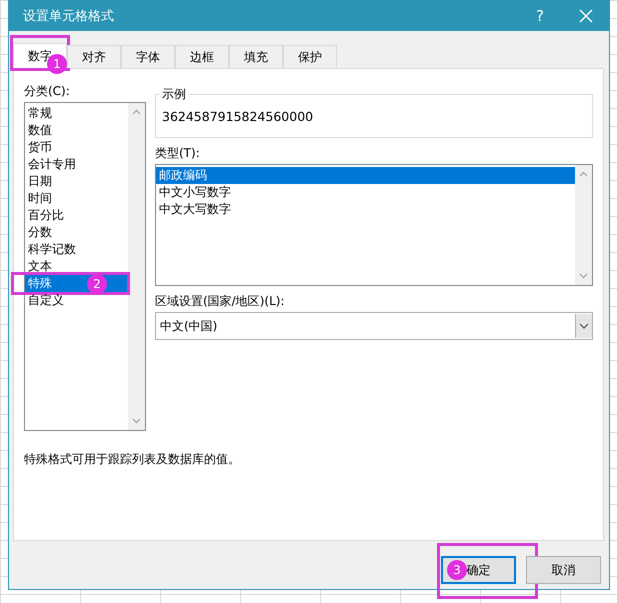 This screenshot has height=603, width=617. I want to click on category-item: 货币, so click(76, 147).